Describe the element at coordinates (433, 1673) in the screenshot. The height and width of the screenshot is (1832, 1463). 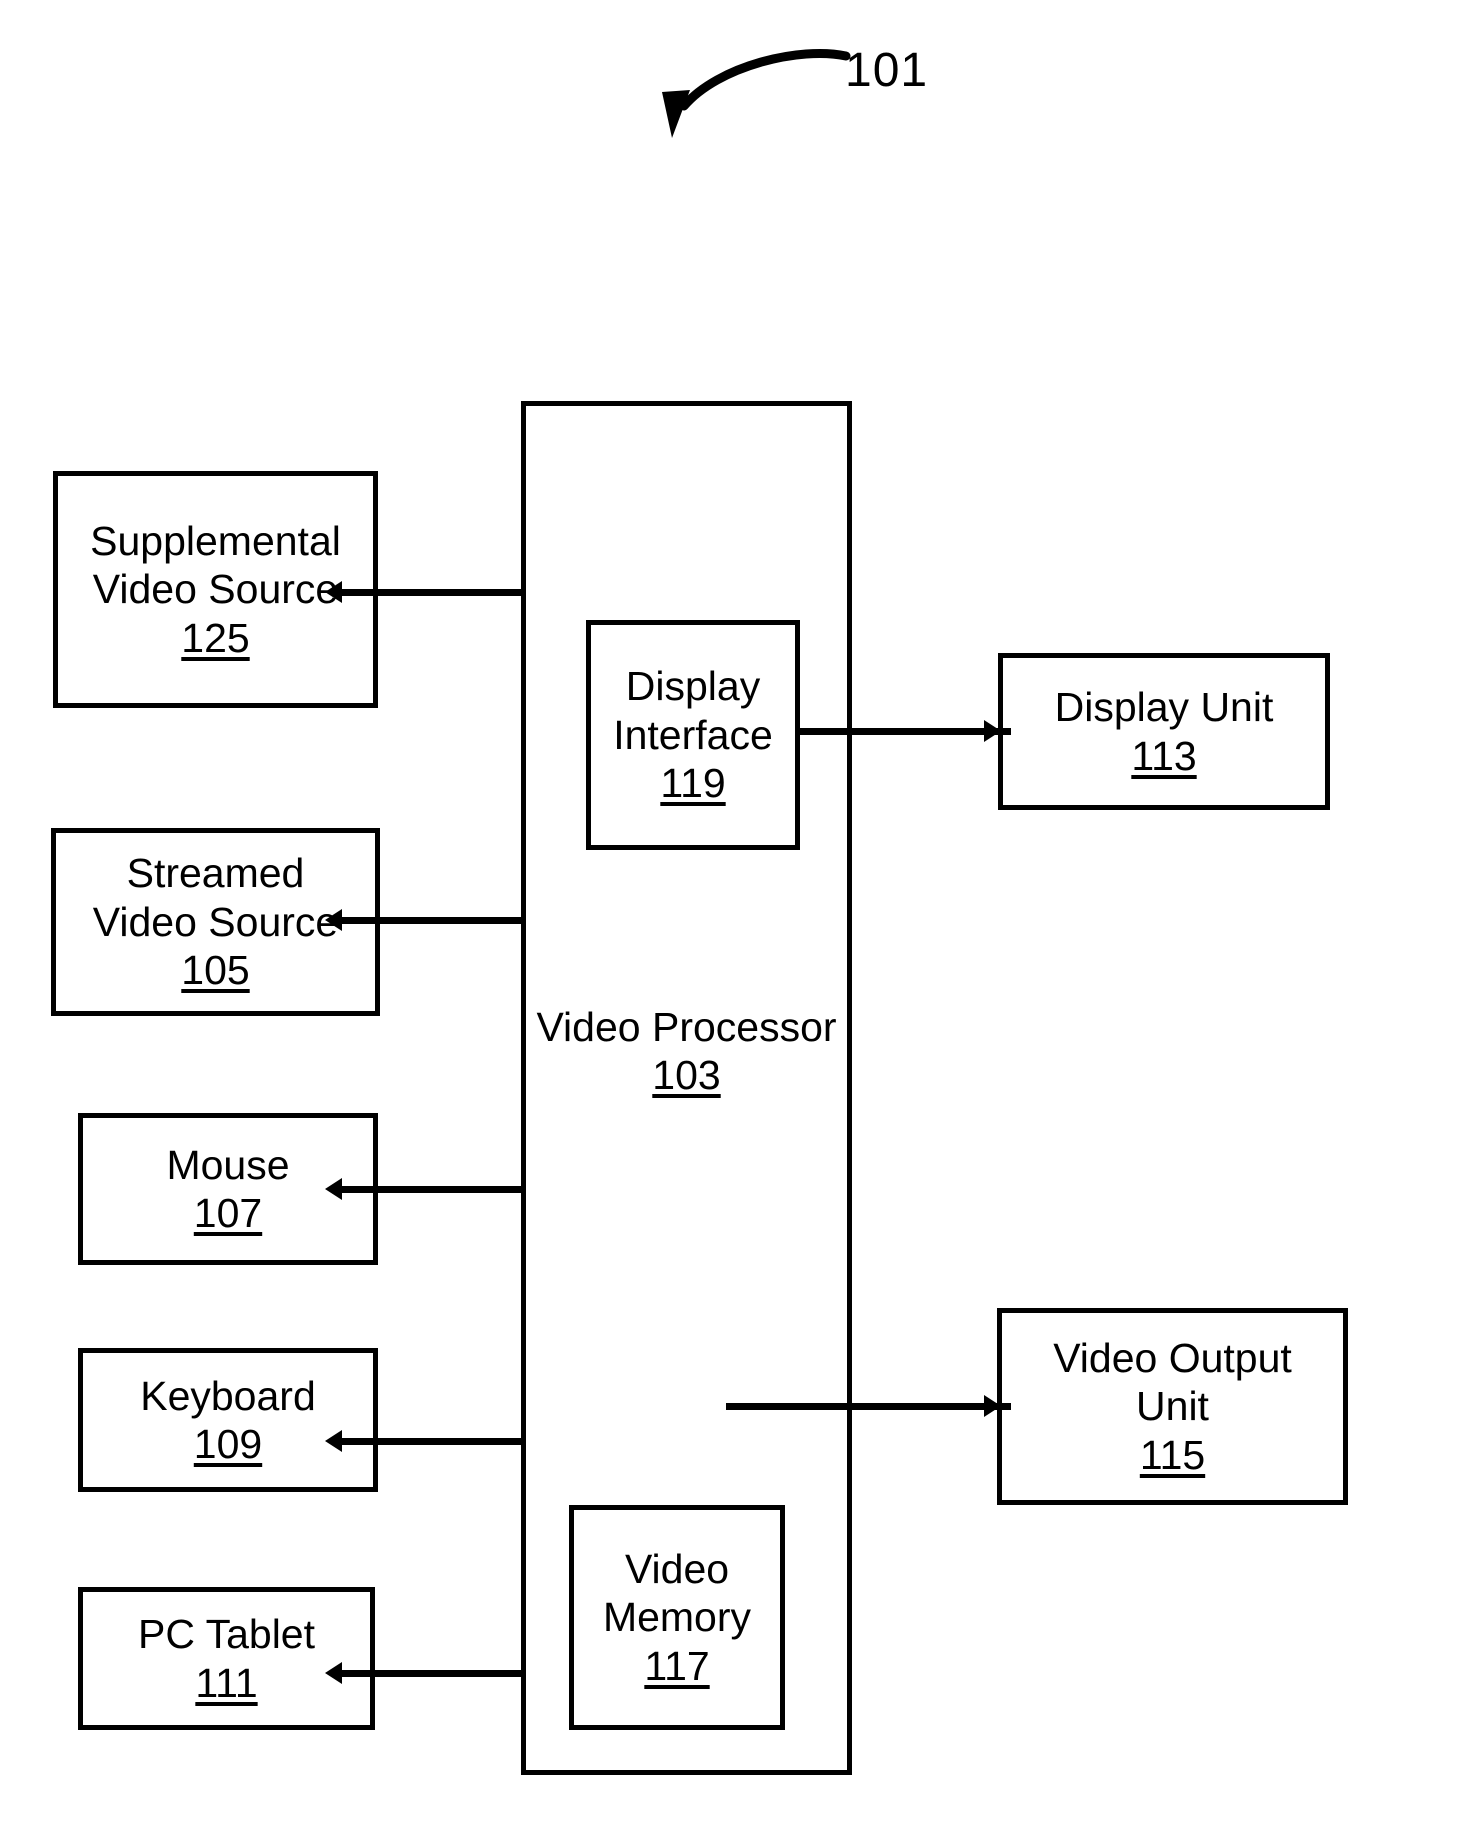
I see `wire-pctablet-to-processor` at that location.